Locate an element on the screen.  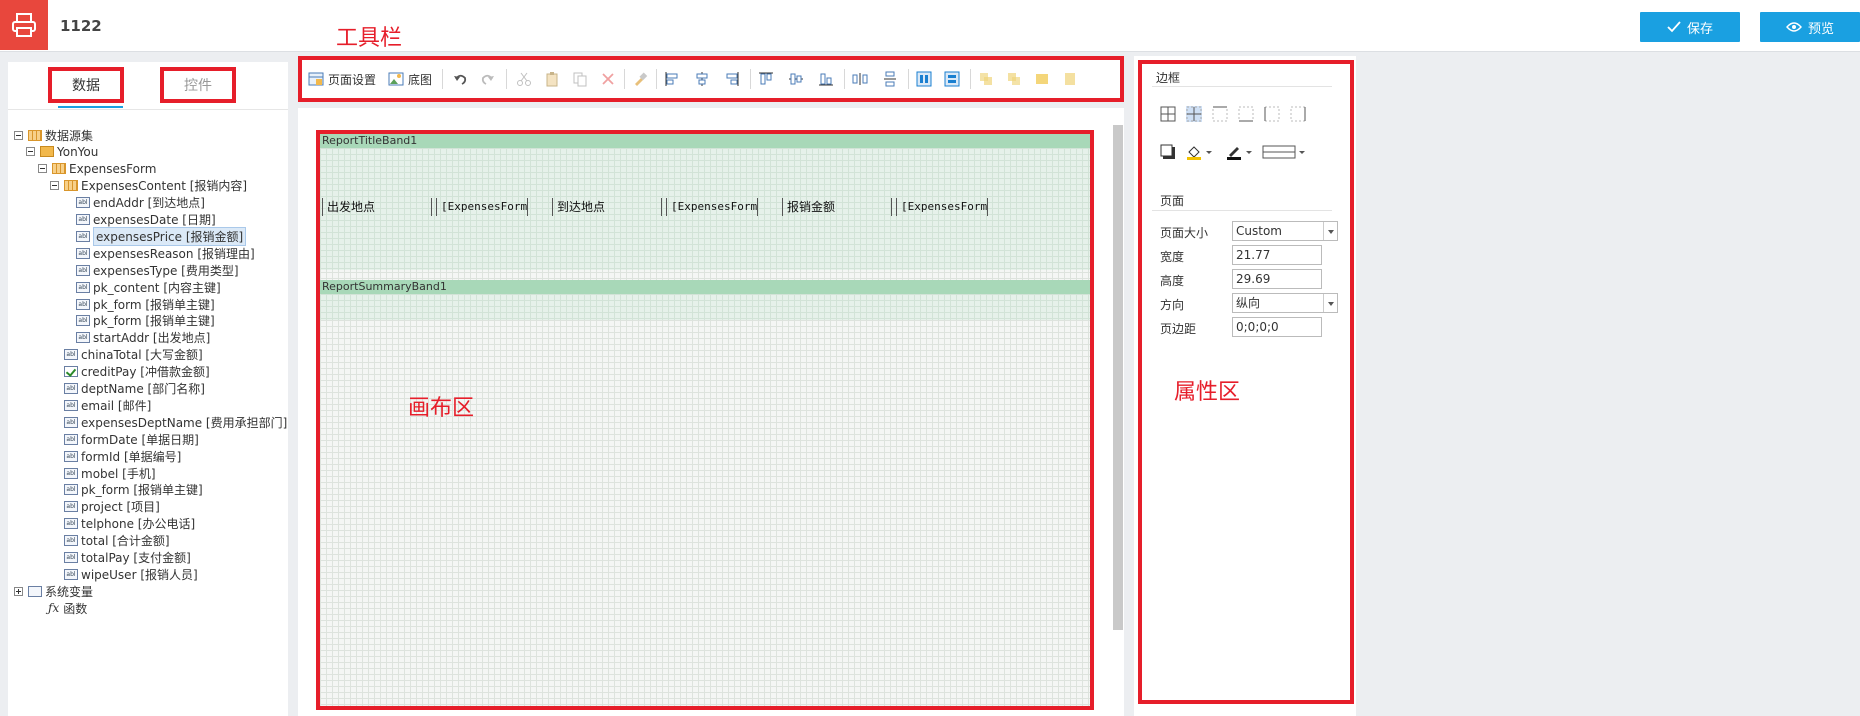
preview-label: 预览 is located at coordinates (1820, 29).